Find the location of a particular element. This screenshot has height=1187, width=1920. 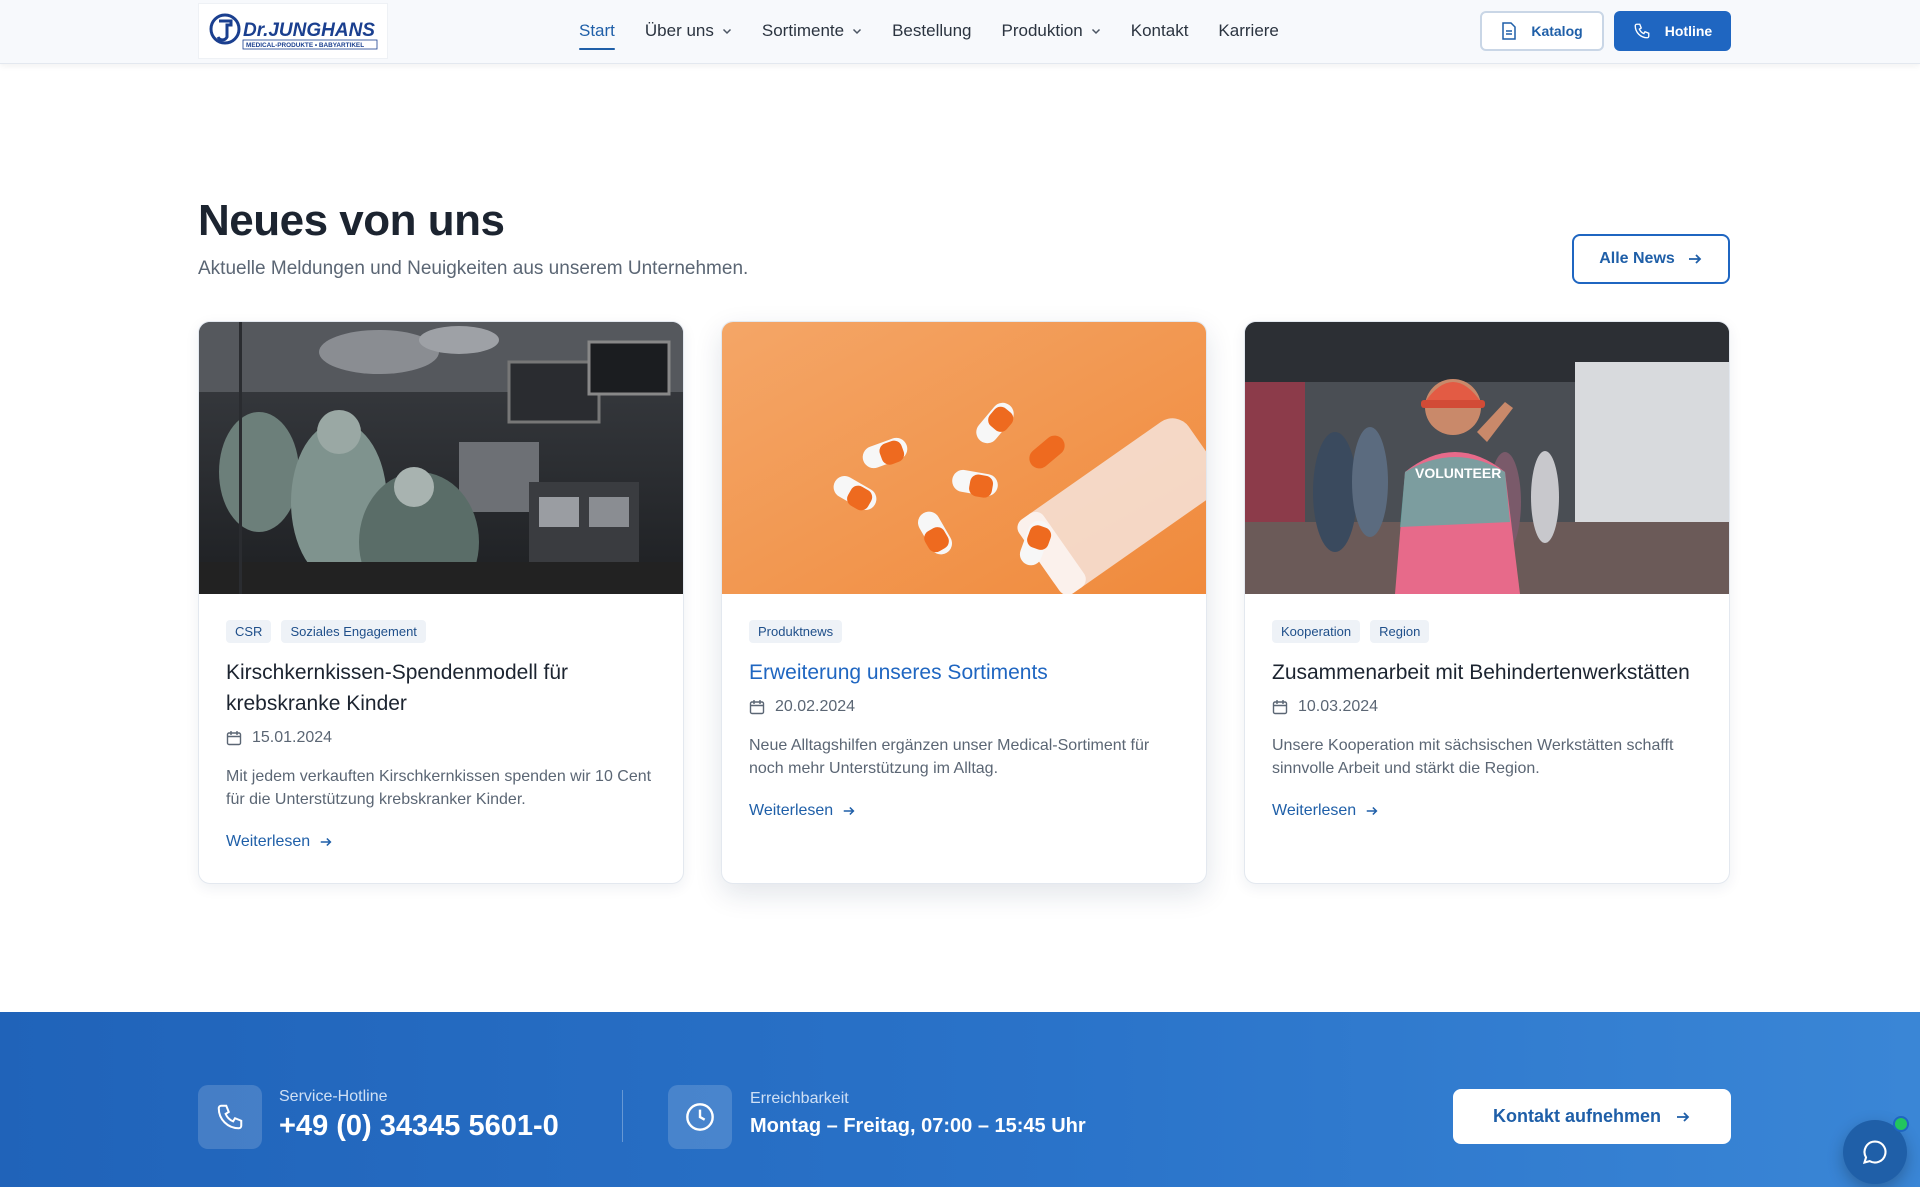

volunteer-shirt-text: VOLUNTEER is located at coordinates (1458, 473).